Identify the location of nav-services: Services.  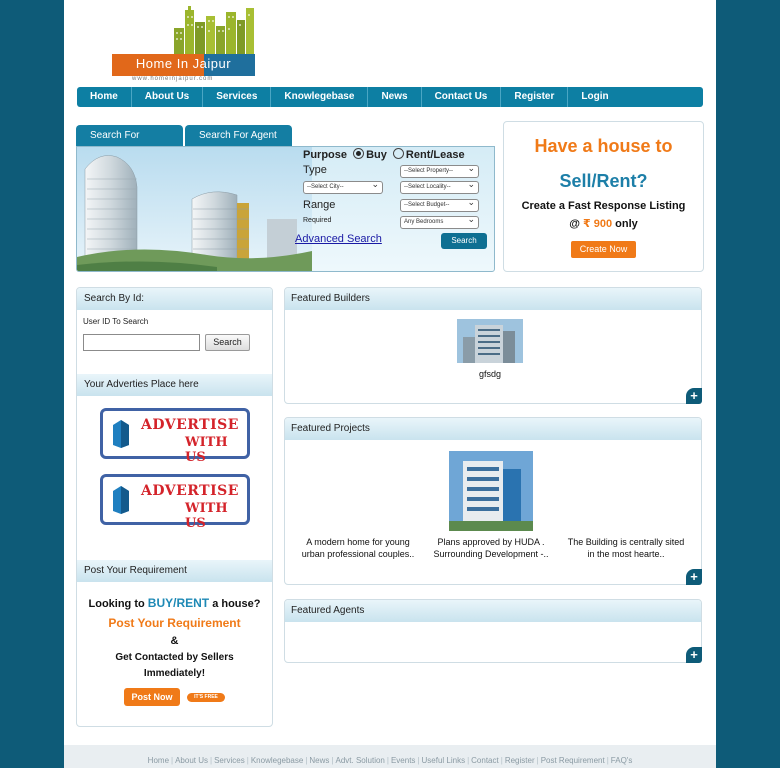
(237, 97).